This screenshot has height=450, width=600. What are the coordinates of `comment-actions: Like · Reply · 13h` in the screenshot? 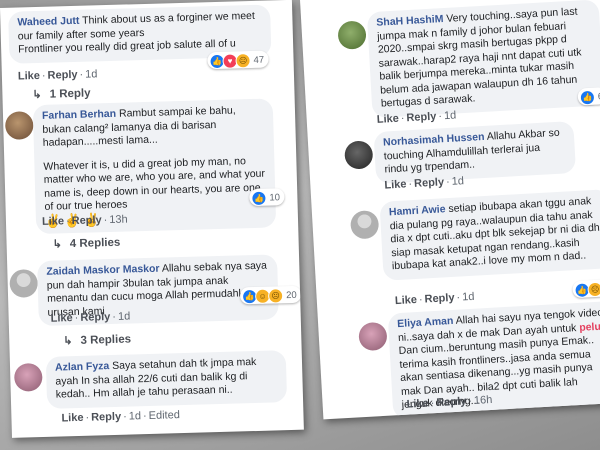 It's located at (84, 220).